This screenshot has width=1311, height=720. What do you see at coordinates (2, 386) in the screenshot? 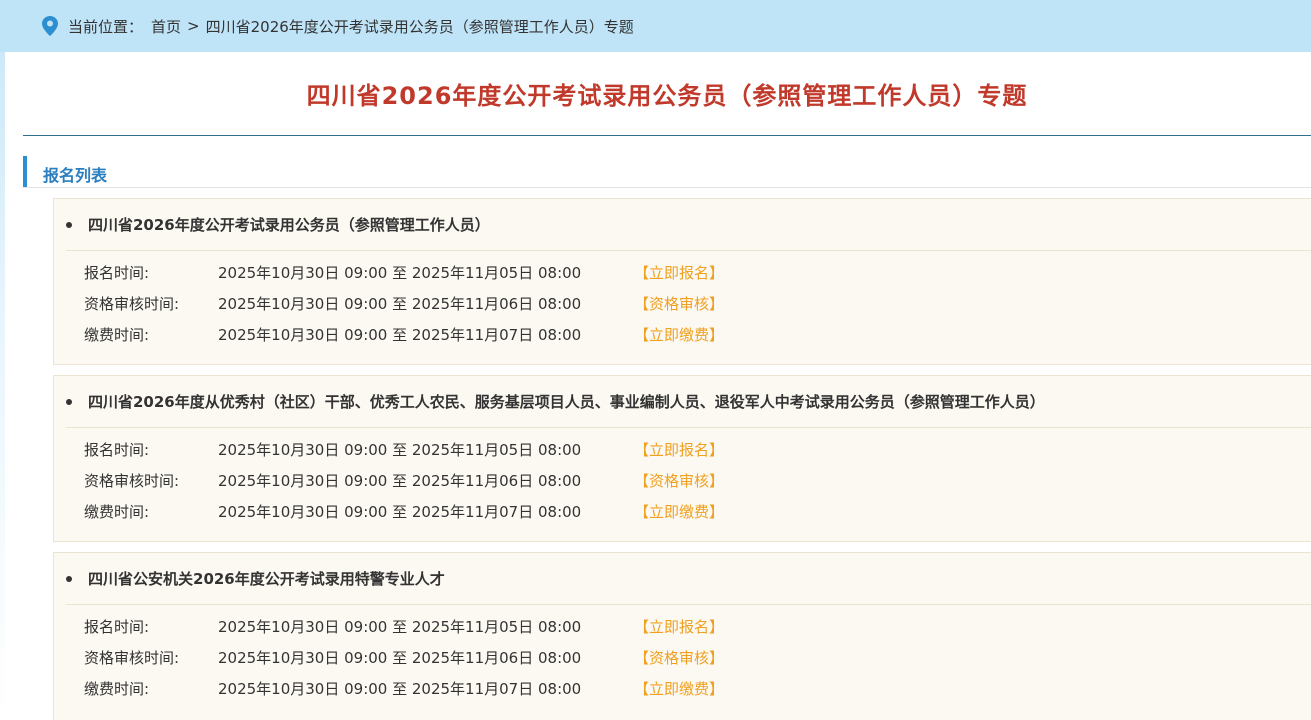
I see `left-decoration` at bounding box center [2, 386].